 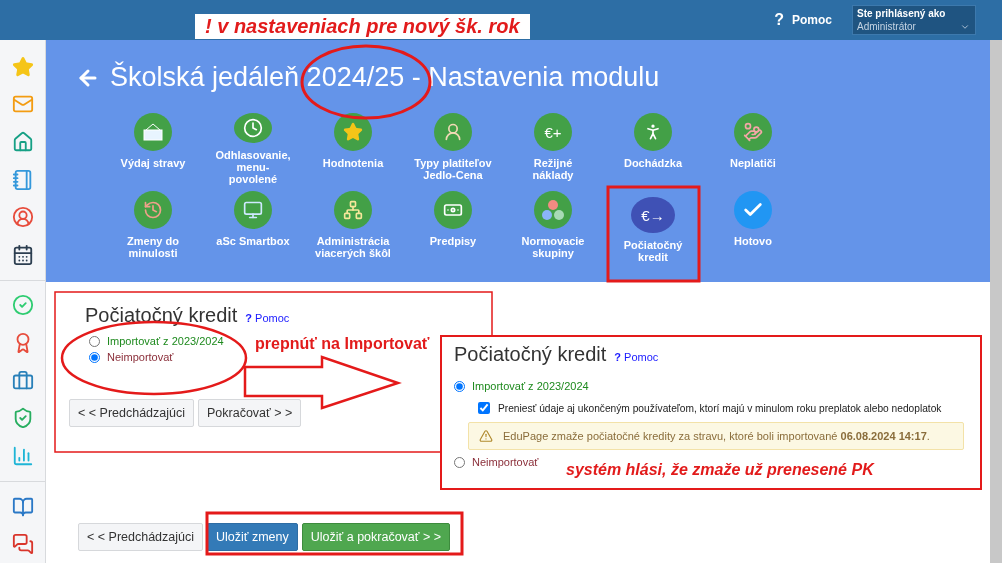 What do you see at coordinates (965, 27) in the screenshot?
I see `caret-icon` at bounding box center [965, 27].